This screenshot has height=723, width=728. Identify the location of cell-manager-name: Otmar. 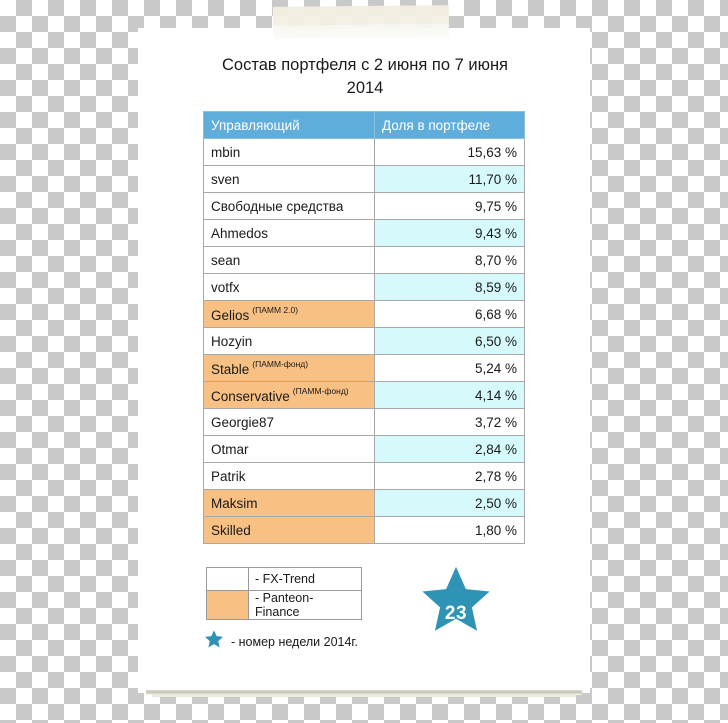
(289, 449).